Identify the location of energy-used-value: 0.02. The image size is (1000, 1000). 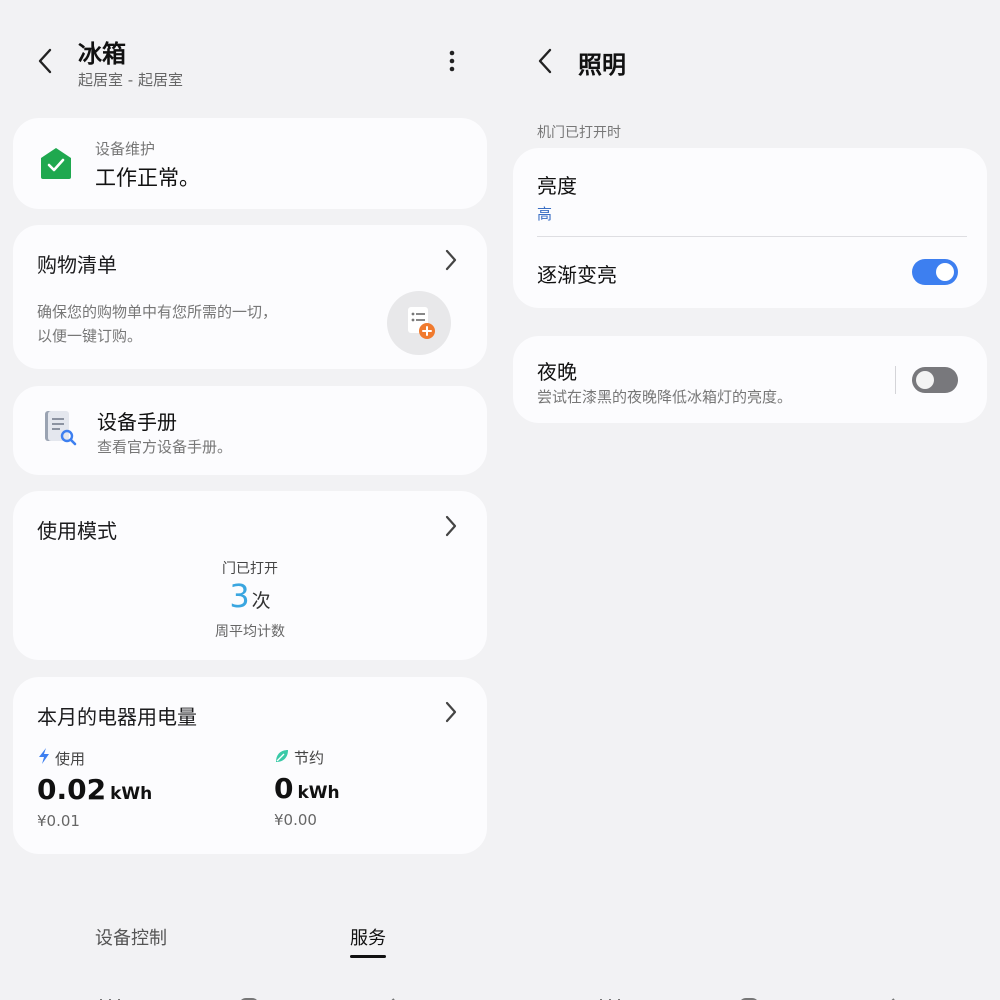
(72, 789).